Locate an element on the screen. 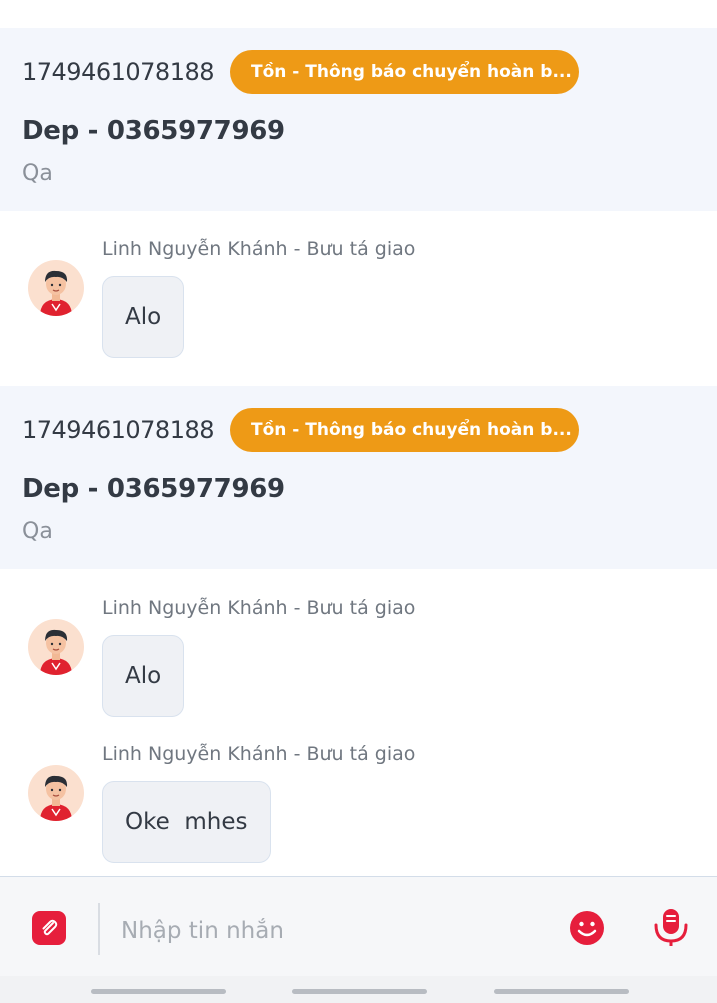 The height and width of the screenshot is (1003, 717). microphone-icon is located at coordinates (671, 927).